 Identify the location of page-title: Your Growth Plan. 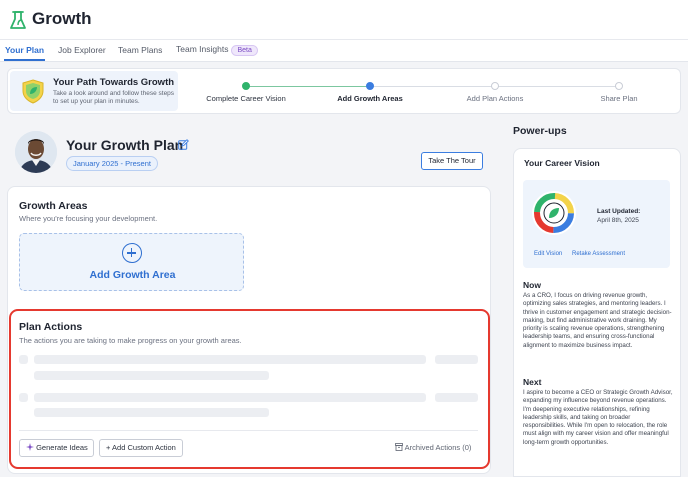
(125, 145).